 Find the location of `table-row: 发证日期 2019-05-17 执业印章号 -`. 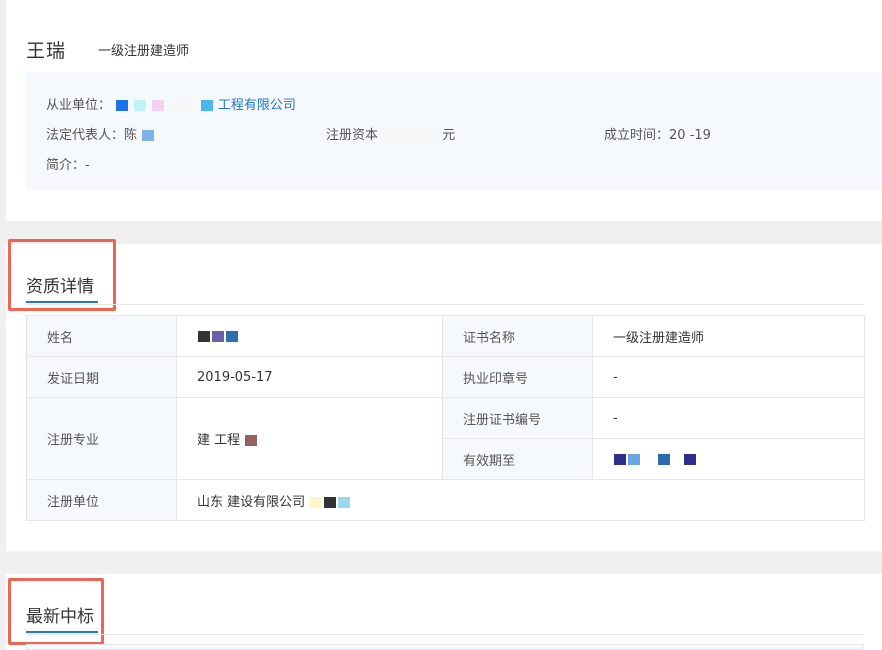

table-row: 发证日期 2019-05-17 执业印章号 - is located at coordinates (445, 377).